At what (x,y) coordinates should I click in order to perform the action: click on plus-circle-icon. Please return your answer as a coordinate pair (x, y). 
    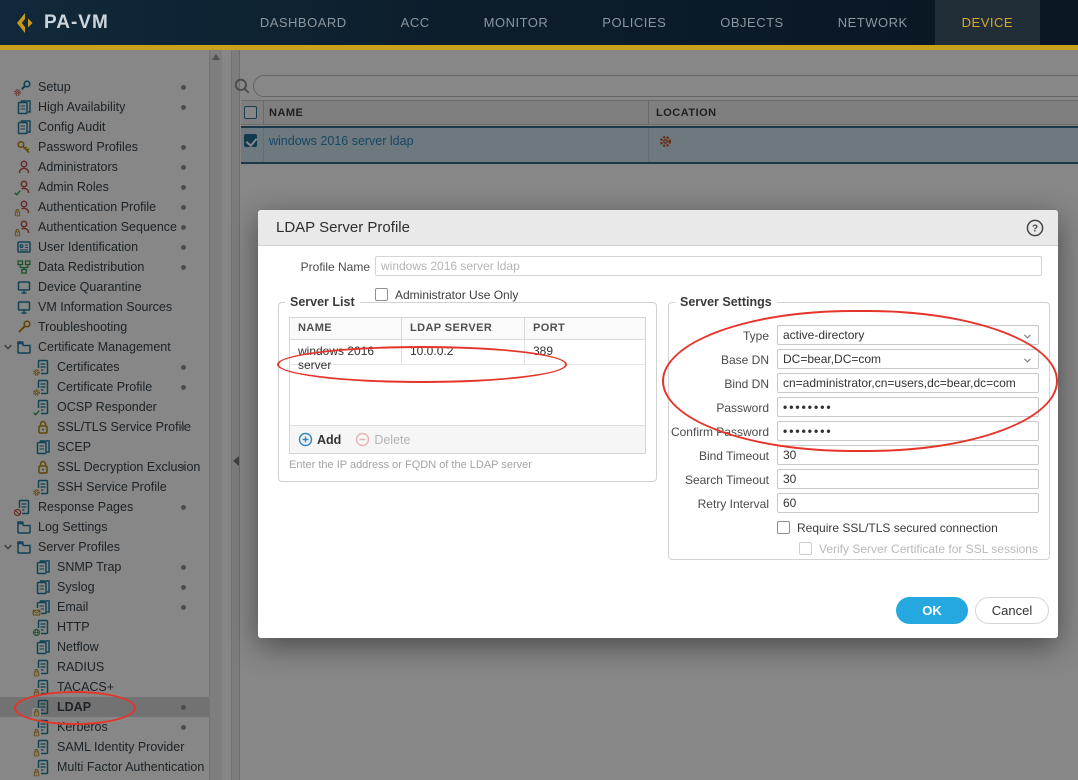
    Looking at the image, I should click on (305, 439).